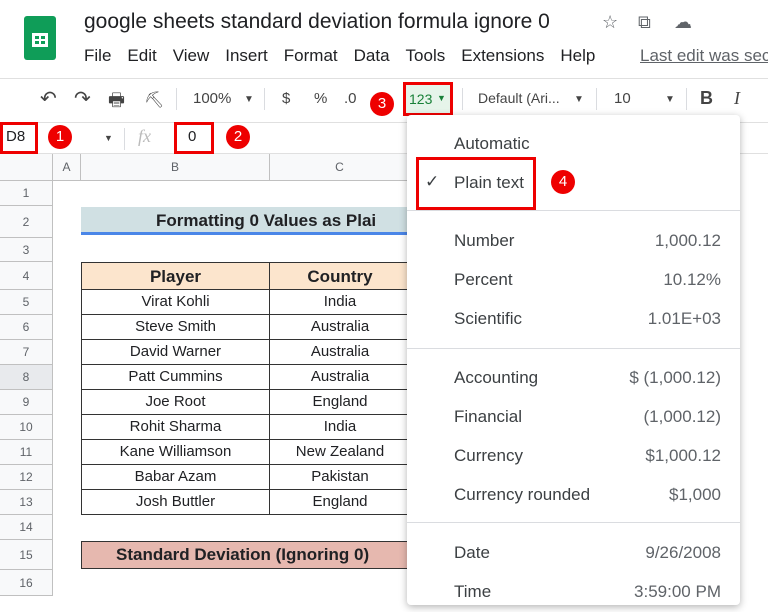 This screenshot has width=768, height=612. Describe the element at coordinates (577, 56) in the screenshot. I see `menu-help: Help` at that location.